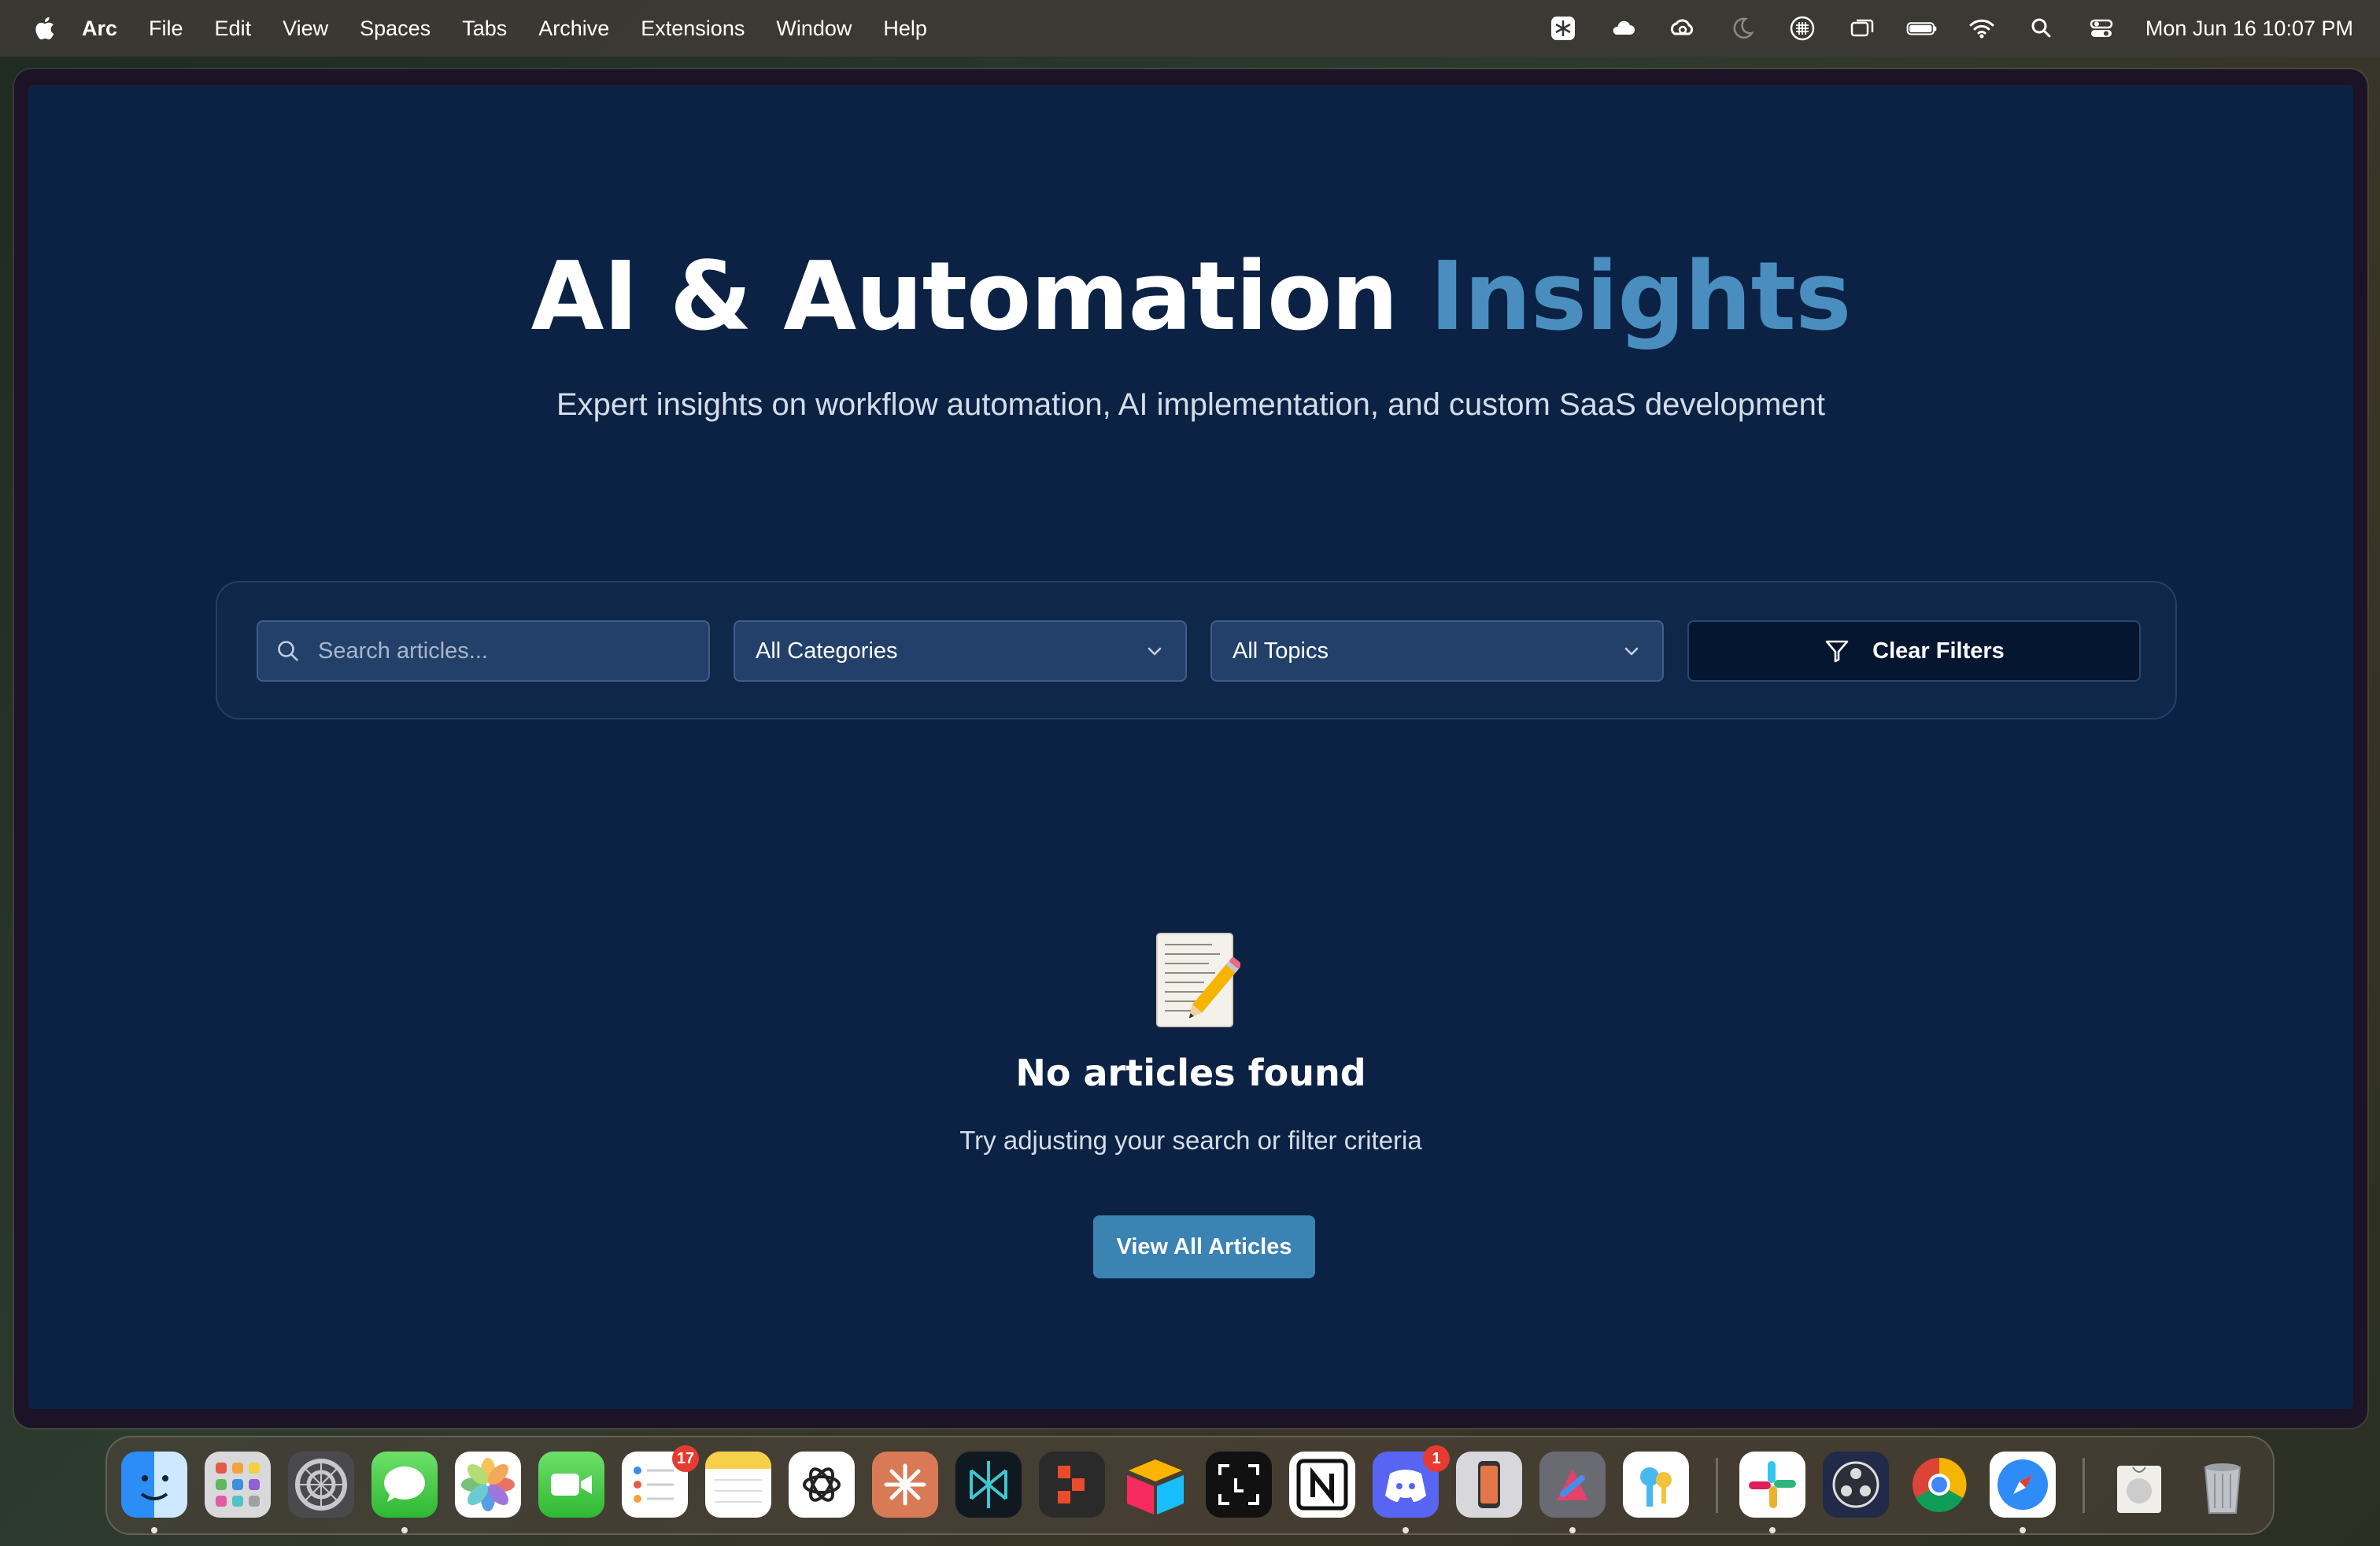  I want to click on battery-icon, so click(1922, 28).